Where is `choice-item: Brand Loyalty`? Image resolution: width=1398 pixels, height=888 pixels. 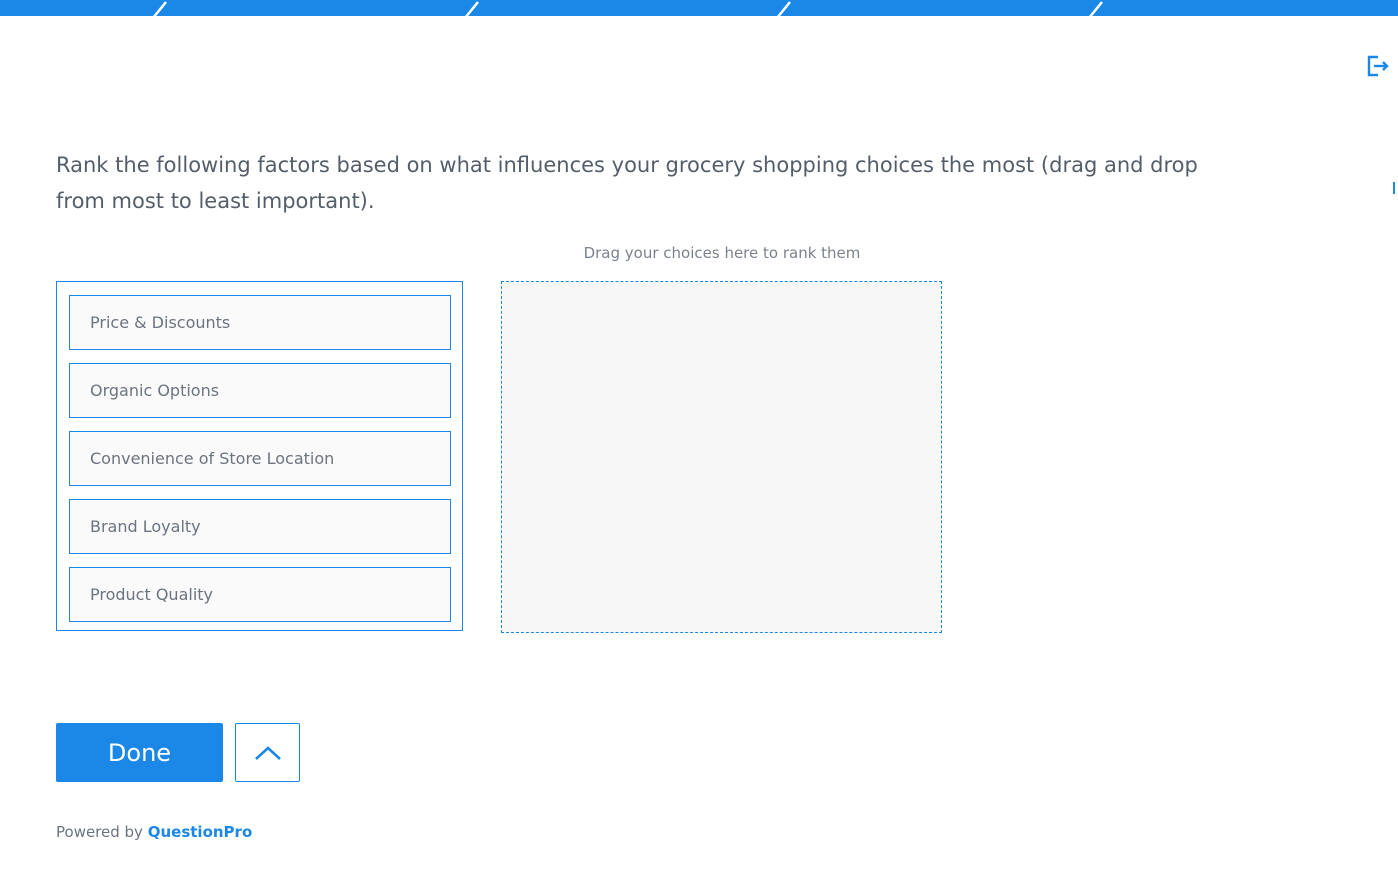 choice-item: Brand Loyalty is located at coordinates (260, 526).